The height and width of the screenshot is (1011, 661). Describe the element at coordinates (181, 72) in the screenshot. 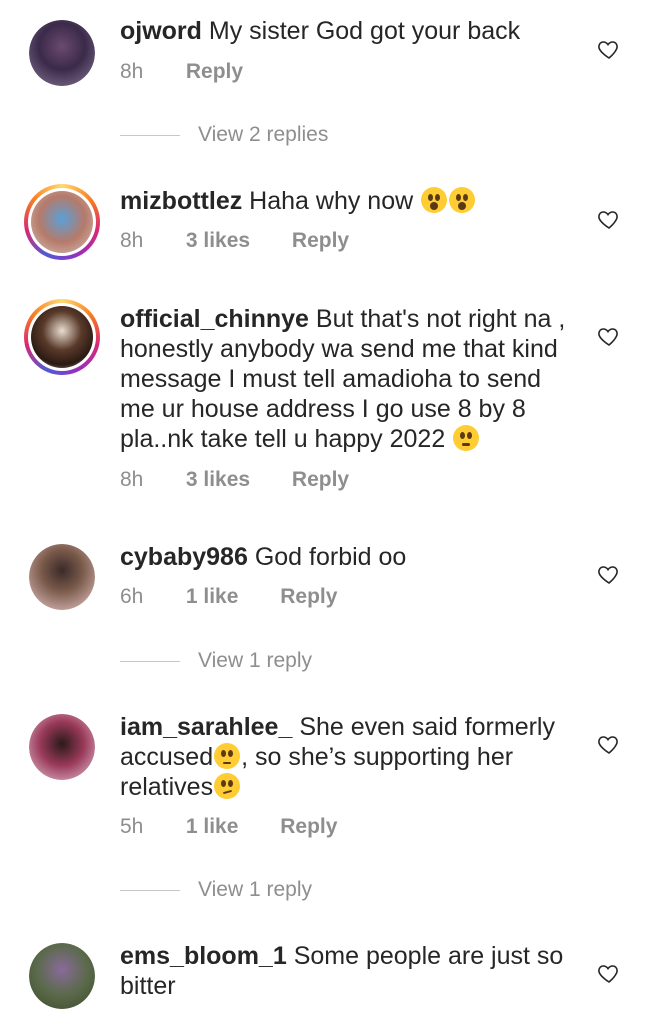

I see `comment-meta: 8h Reply` at that location.